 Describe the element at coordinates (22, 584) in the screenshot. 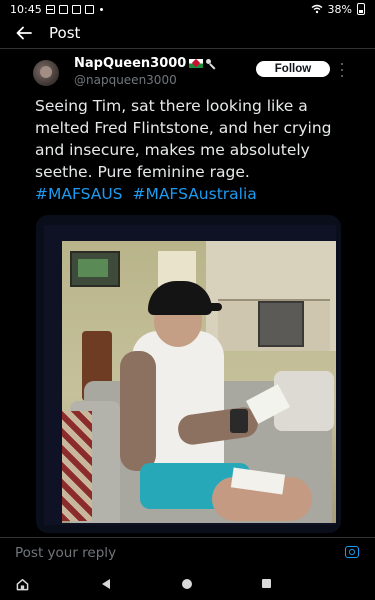

I see `home-icon` at that location.